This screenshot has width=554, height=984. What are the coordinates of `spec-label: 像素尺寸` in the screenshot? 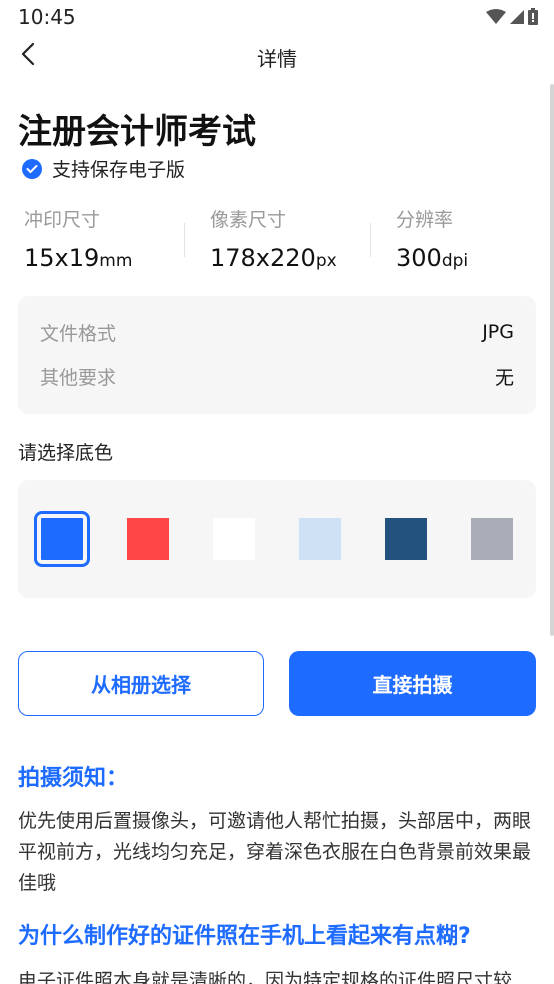 It's located at (248, 220).